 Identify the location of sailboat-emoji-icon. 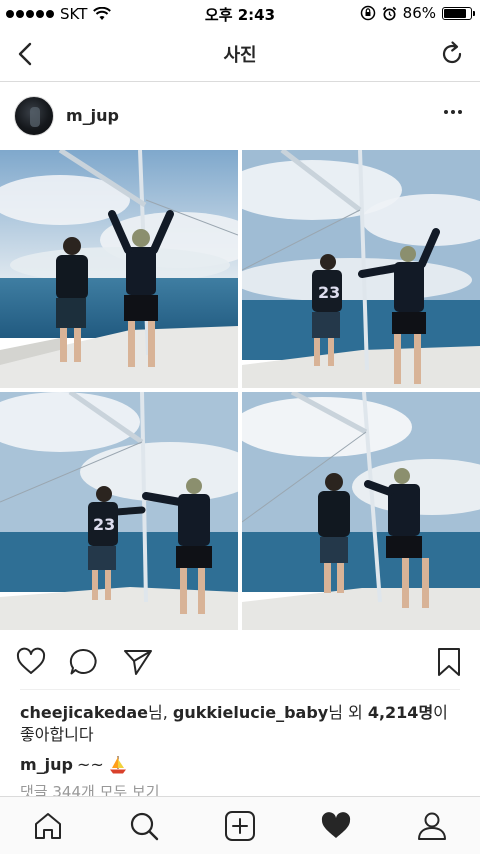
(117, 765).